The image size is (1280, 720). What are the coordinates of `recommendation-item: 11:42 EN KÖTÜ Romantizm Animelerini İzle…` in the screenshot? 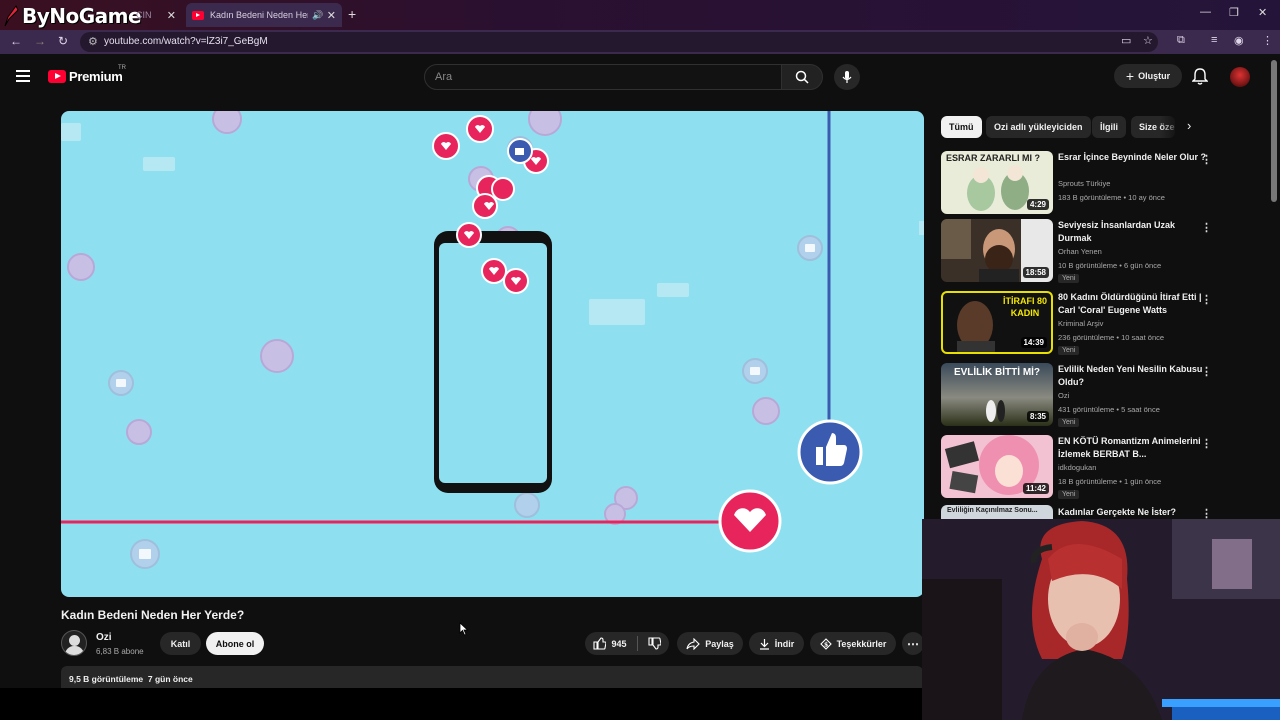 It's located at (1076, 468).